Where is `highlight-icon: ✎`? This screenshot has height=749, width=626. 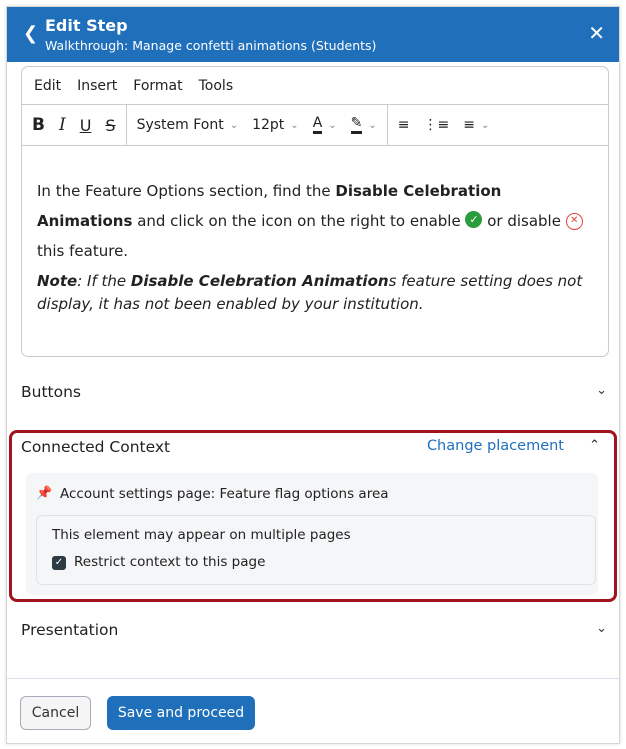 highlight-icon: ✎ is located at coordinates (356, 125).